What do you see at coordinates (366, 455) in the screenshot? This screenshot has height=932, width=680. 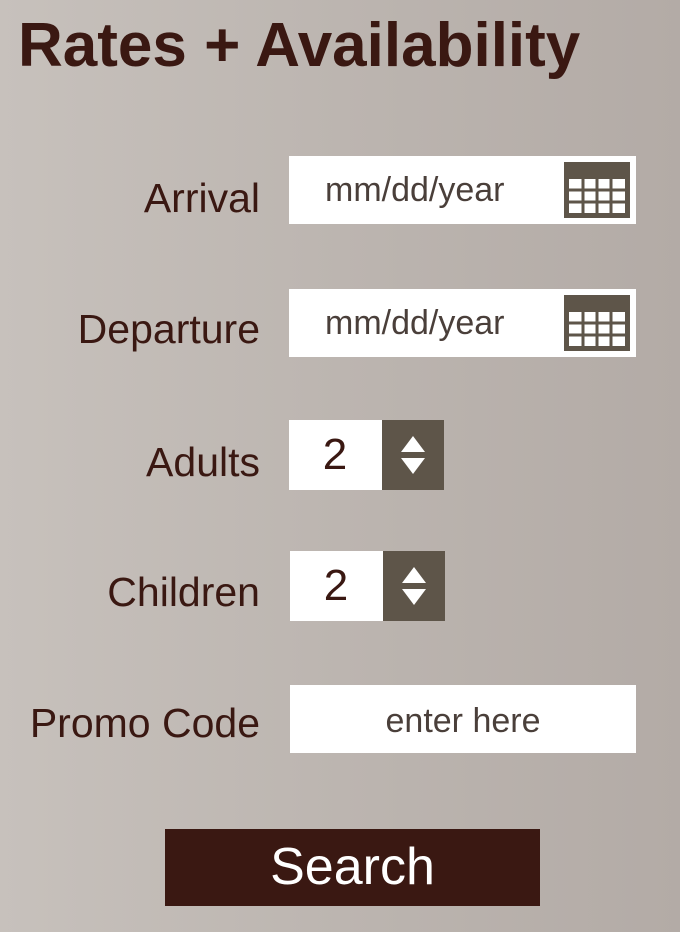 I see `adults-stepper: 2` at bounding box center [366, 455].